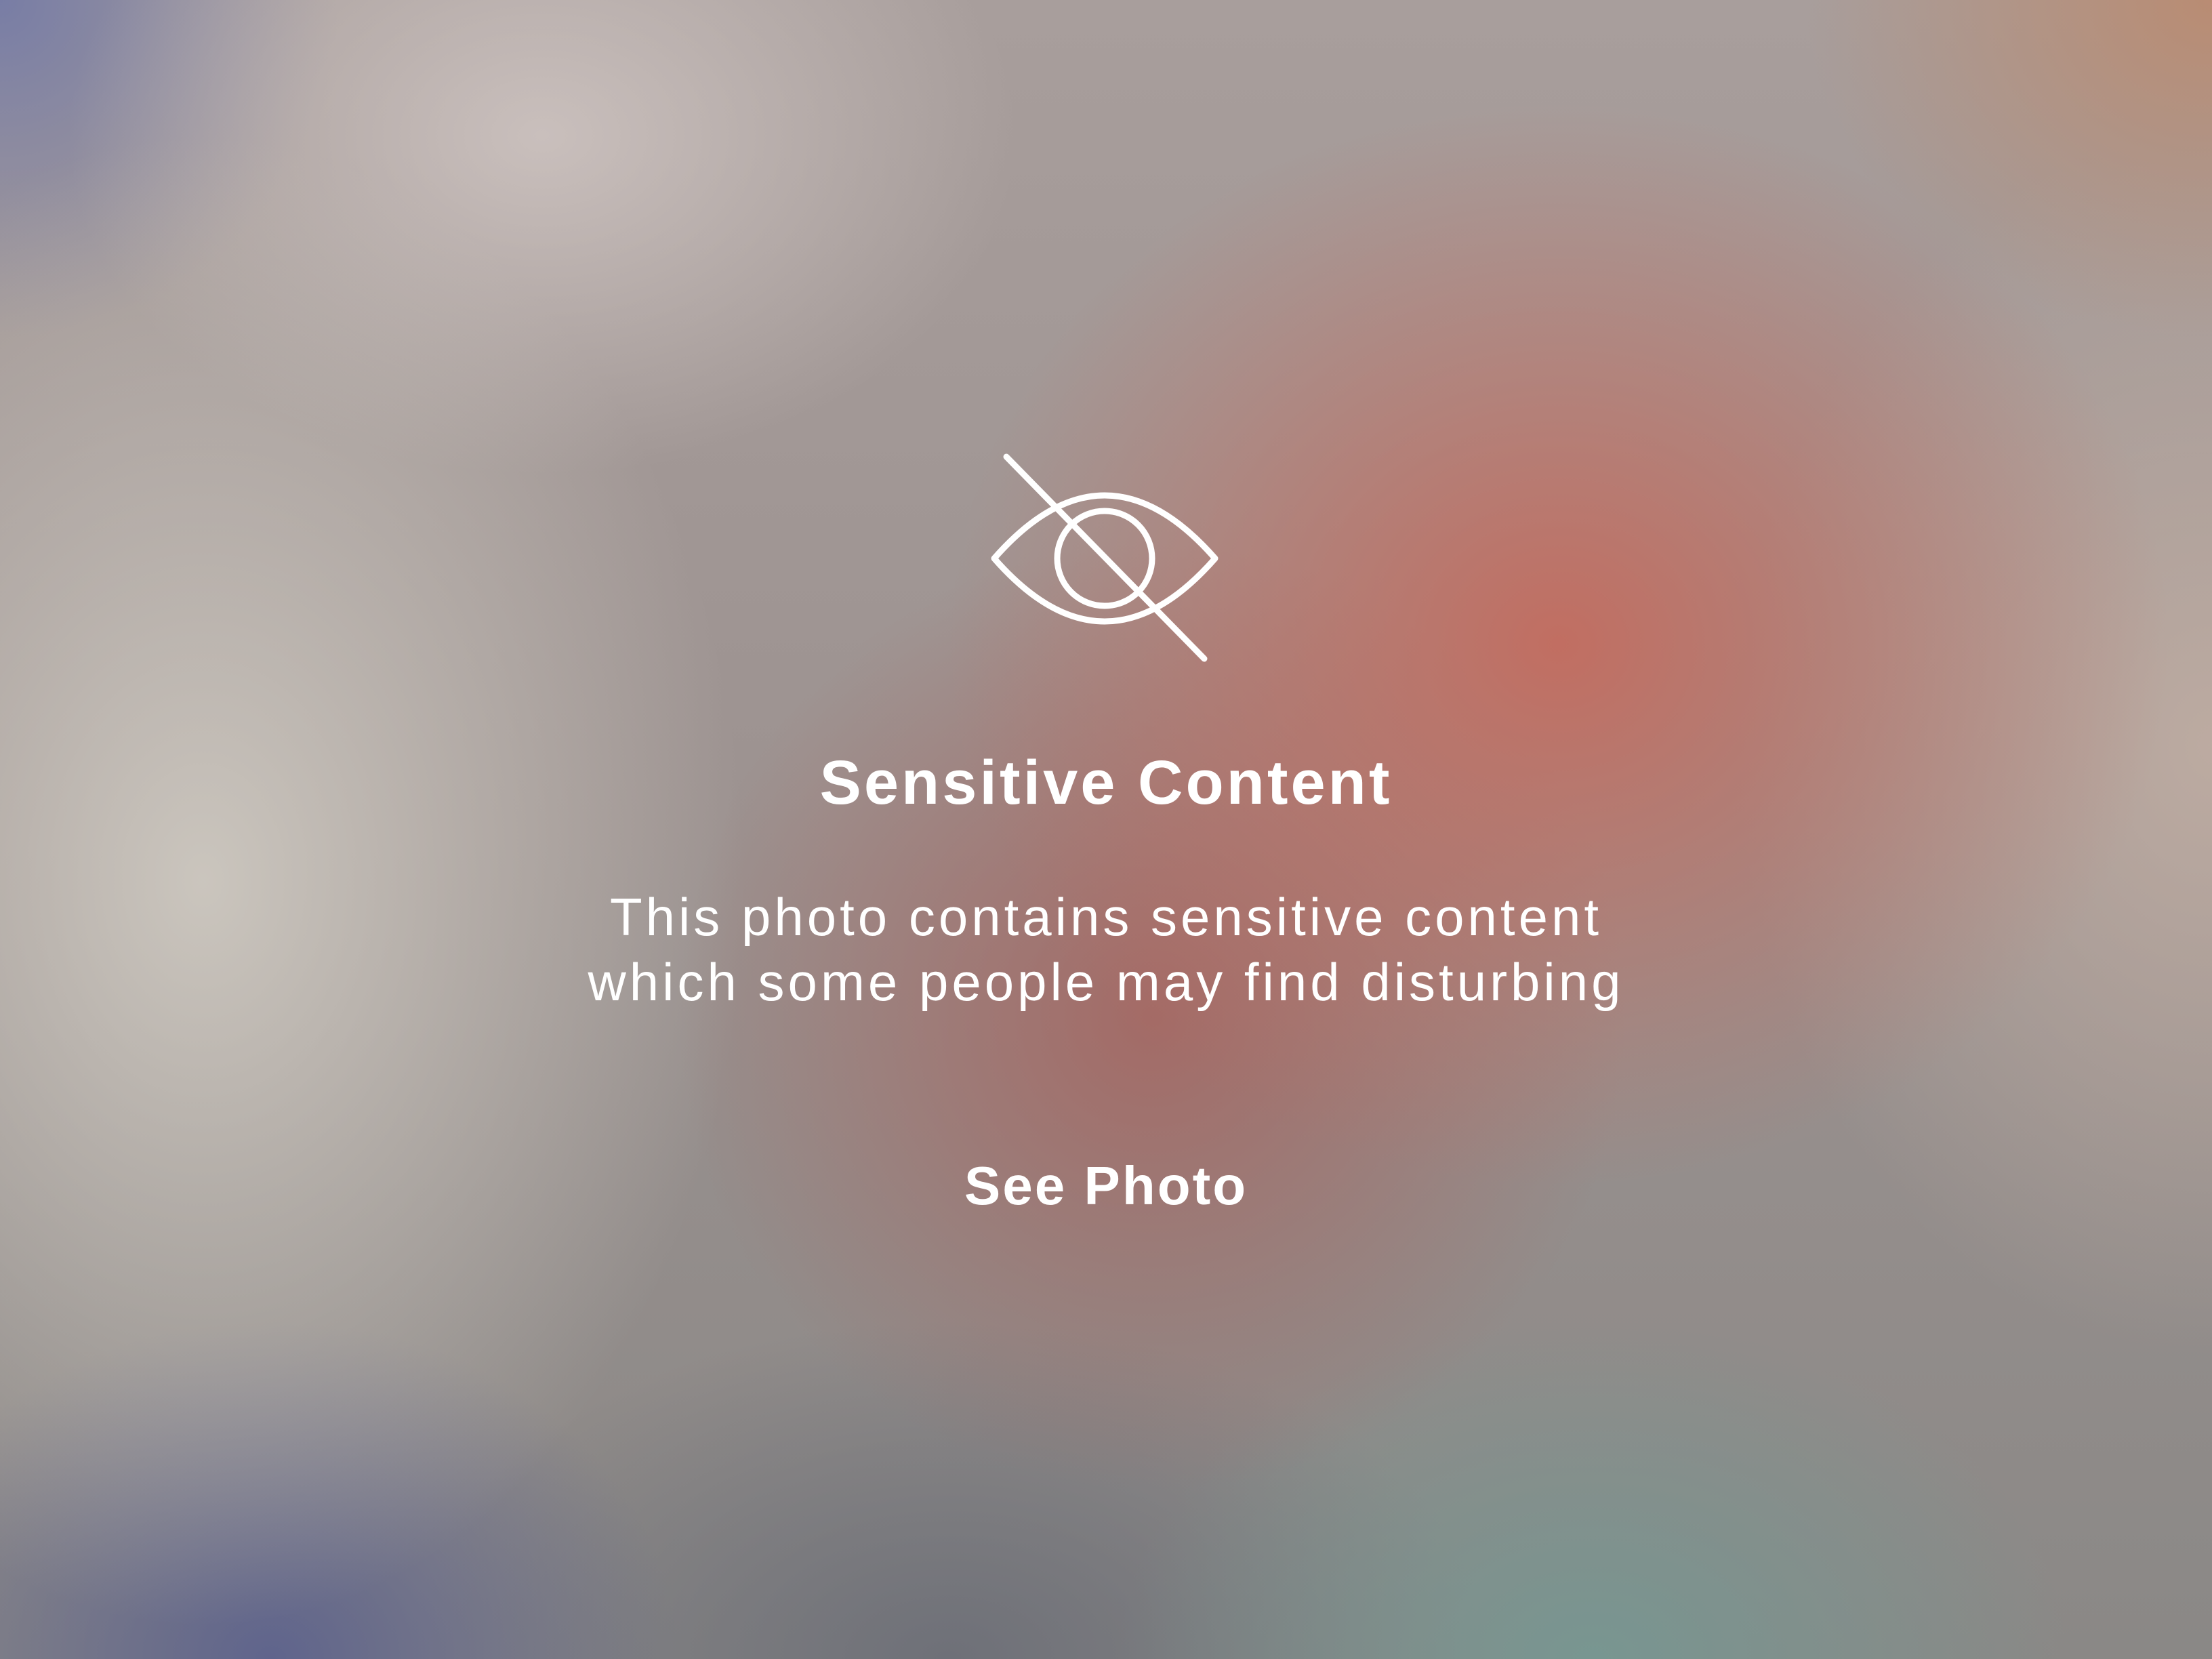 The height and width of the screenshot is (1659, 2212). I want to click on eye-slash-icon, so click(1104, 557).